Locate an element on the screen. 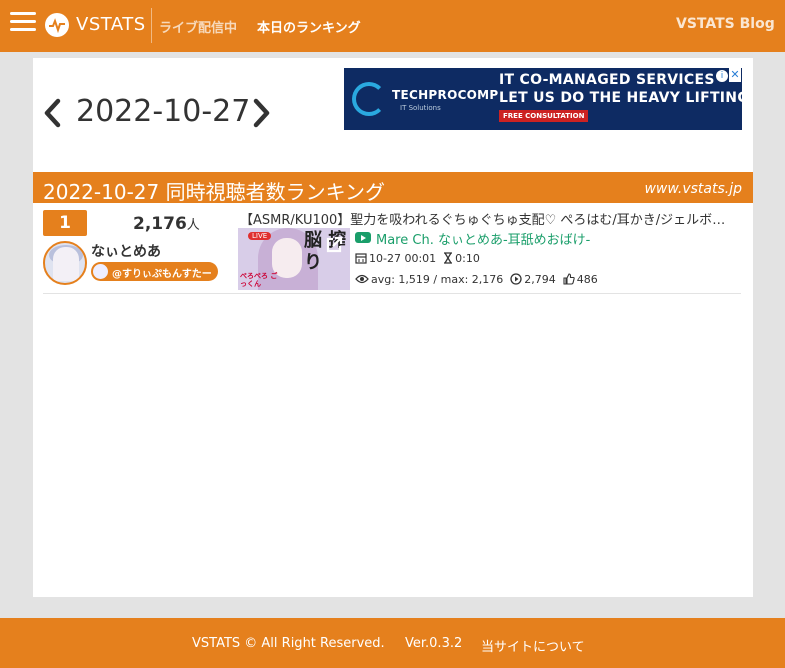 The height and width of the screenshot is (668, 785). brand-name: VSTATS is located at coordinates (111, 24).